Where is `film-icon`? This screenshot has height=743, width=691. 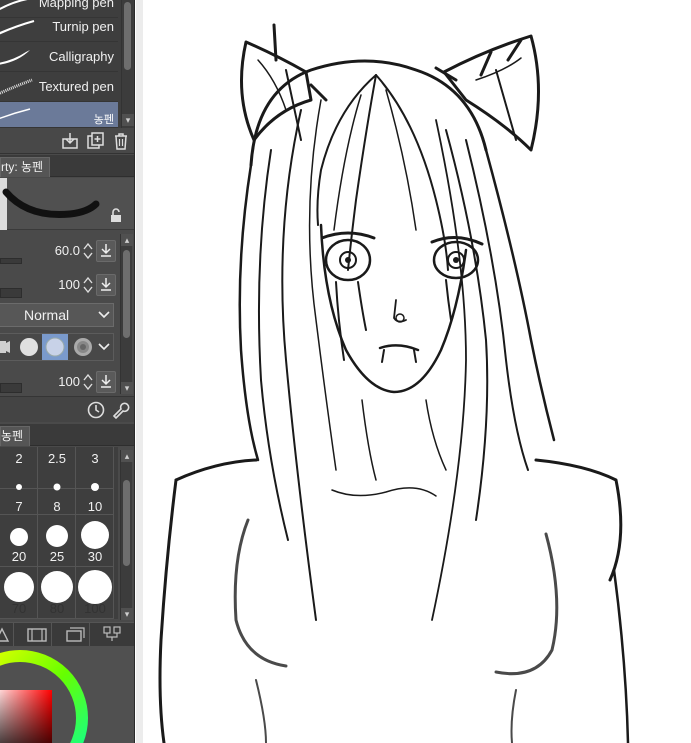
film-icon is located at coordinates (37, 635).